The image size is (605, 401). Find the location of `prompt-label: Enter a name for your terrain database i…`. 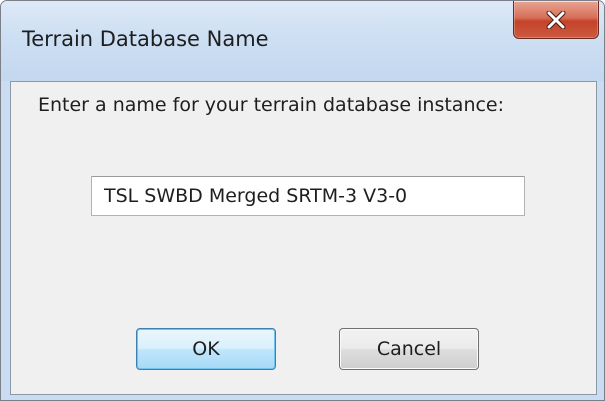

prompt-label: Enter a name for your terrain database i… is located at coordinates (271, 105).